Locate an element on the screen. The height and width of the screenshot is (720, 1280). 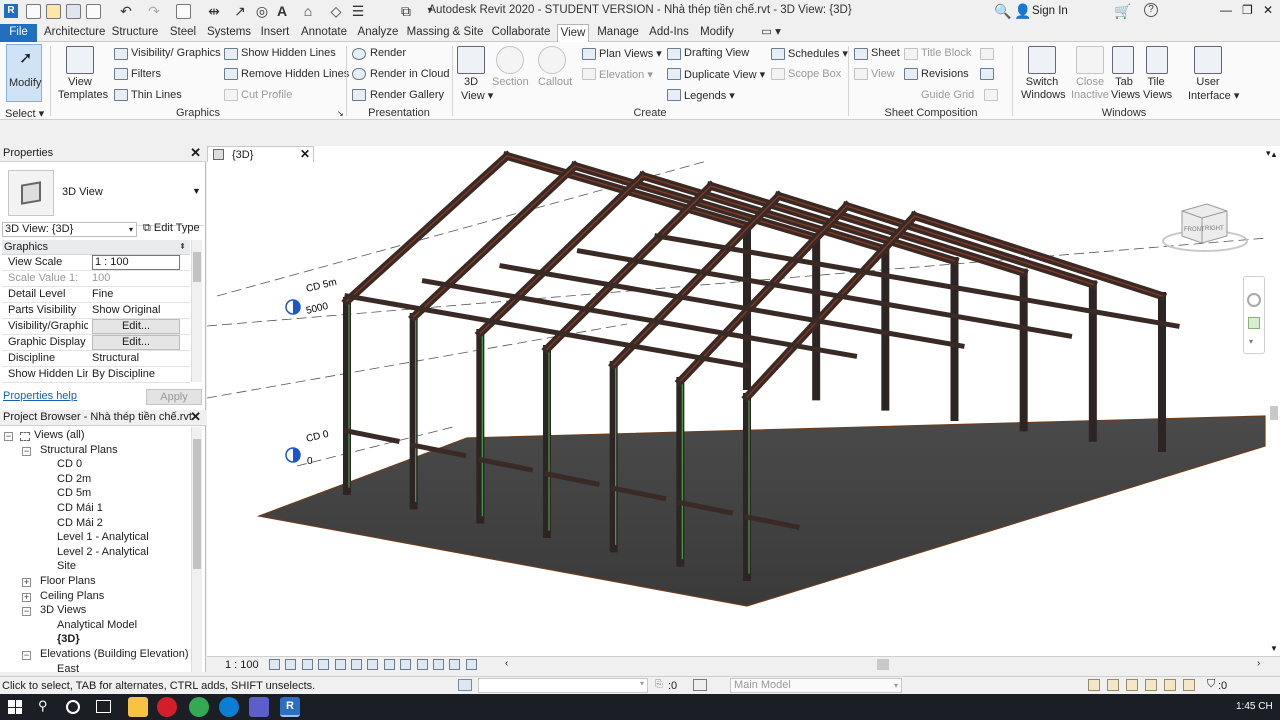
viewcube is located at coordinates (1204, 223).